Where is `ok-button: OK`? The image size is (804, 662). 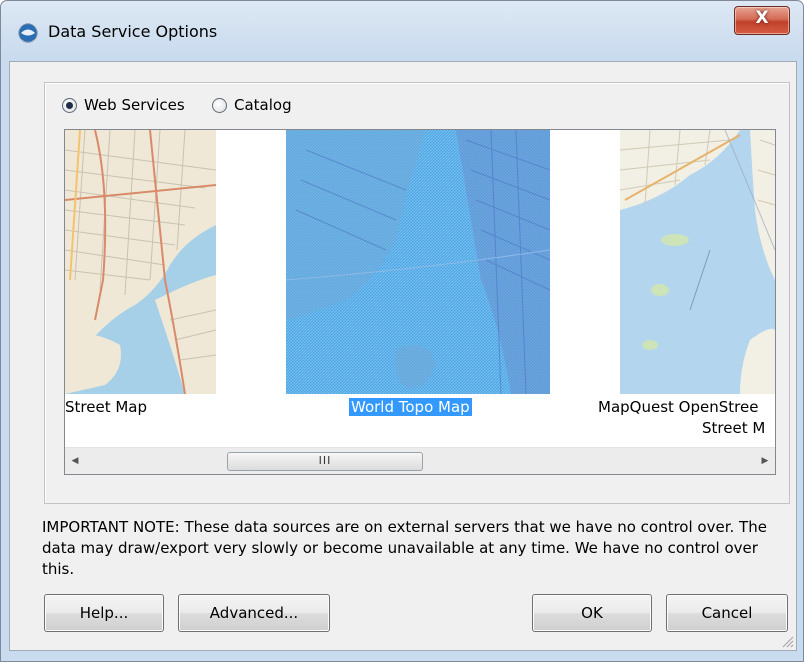 ok-button: OK is located at coordinates (592, 613).